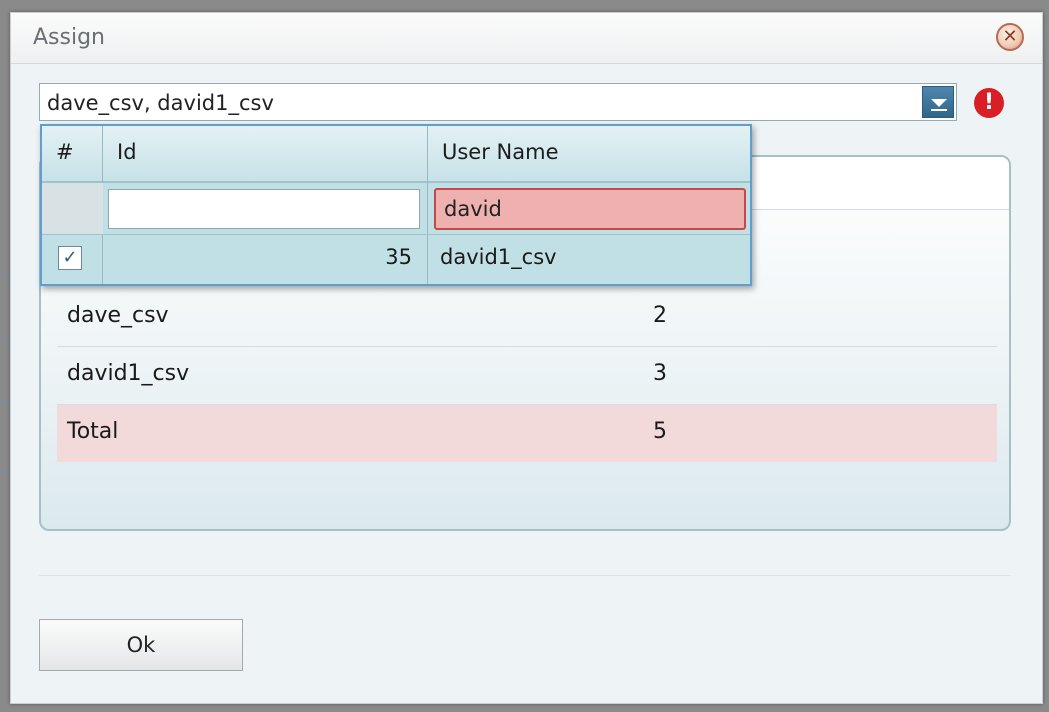  I want to click on row-checkbox: ✓, so click(70, 258).